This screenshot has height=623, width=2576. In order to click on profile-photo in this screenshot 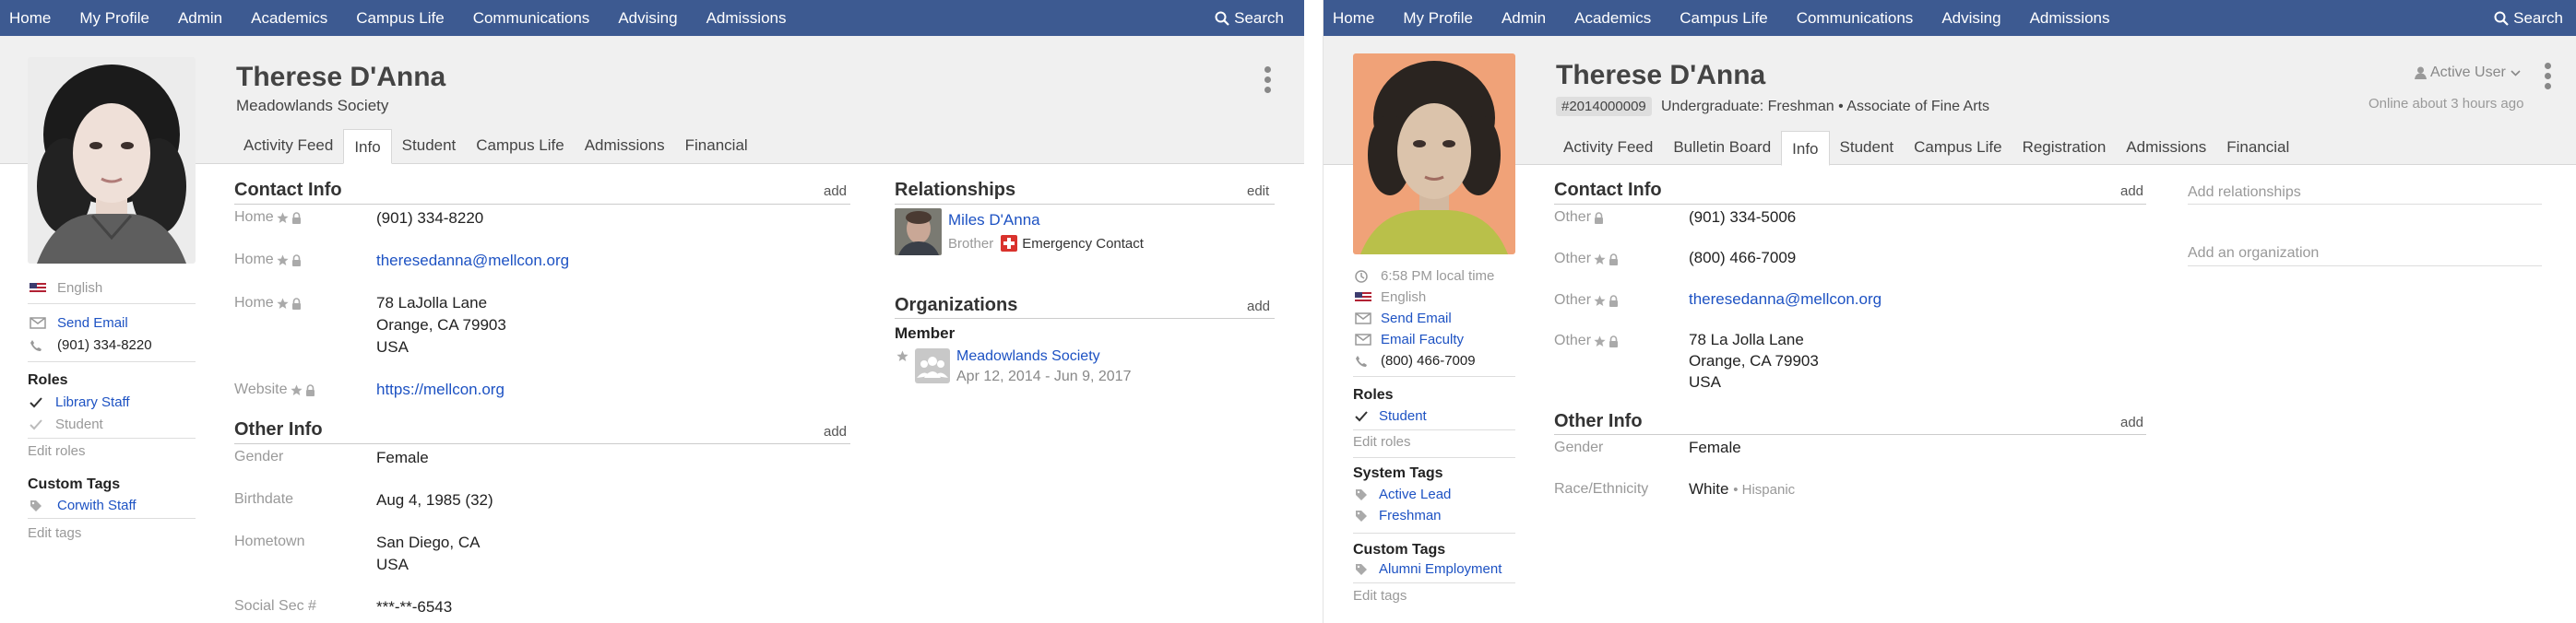, I will do `click(1434, 153)`.